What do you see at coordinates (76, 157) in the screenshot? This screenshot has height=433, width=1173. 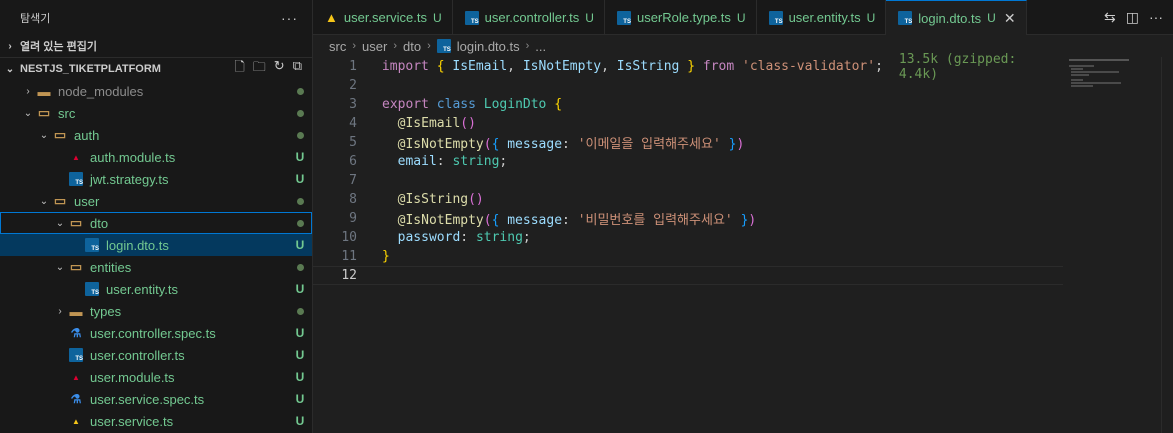 I see `angular-icon: ▲` at bounding box center [76, 157].